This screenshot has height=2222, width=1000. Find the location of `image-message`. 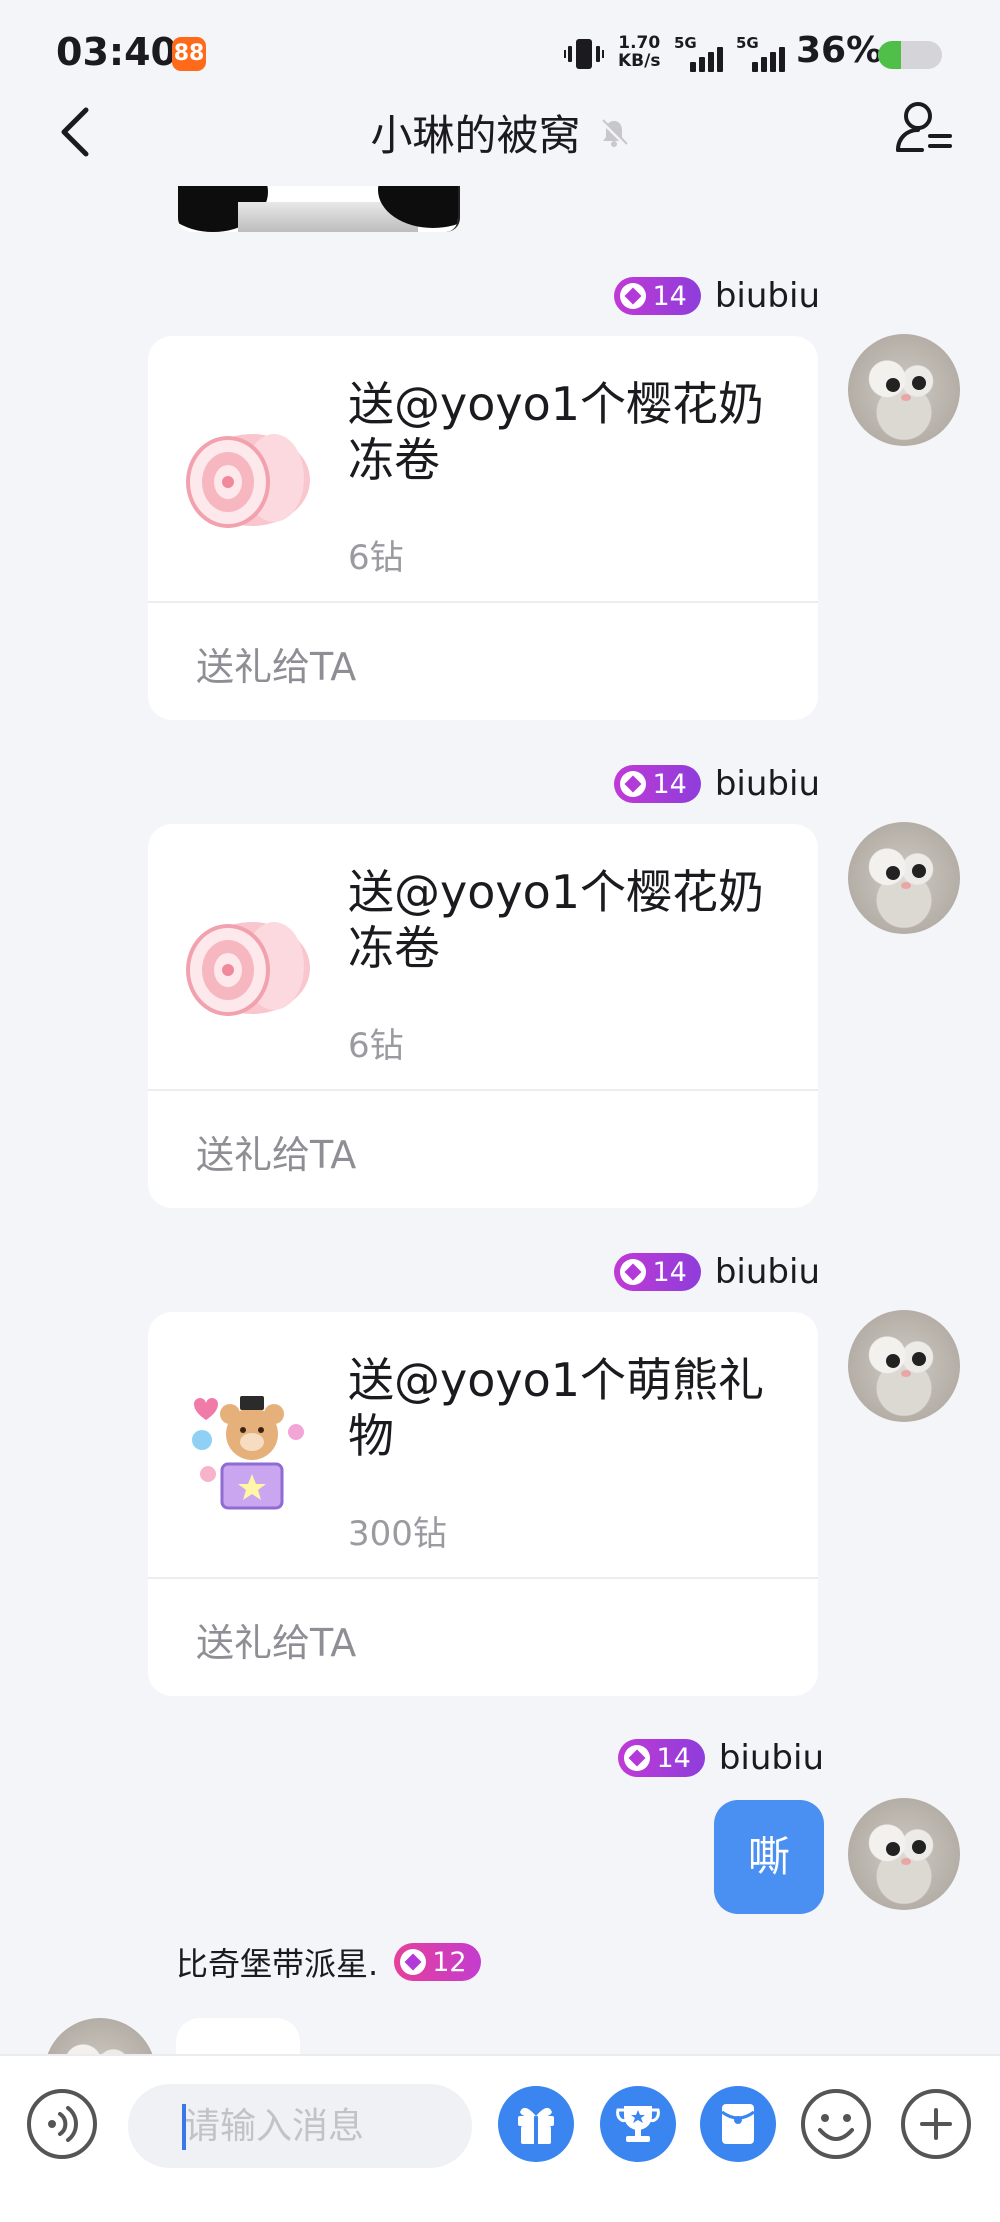

image-message is located at coordinates (319, 209).